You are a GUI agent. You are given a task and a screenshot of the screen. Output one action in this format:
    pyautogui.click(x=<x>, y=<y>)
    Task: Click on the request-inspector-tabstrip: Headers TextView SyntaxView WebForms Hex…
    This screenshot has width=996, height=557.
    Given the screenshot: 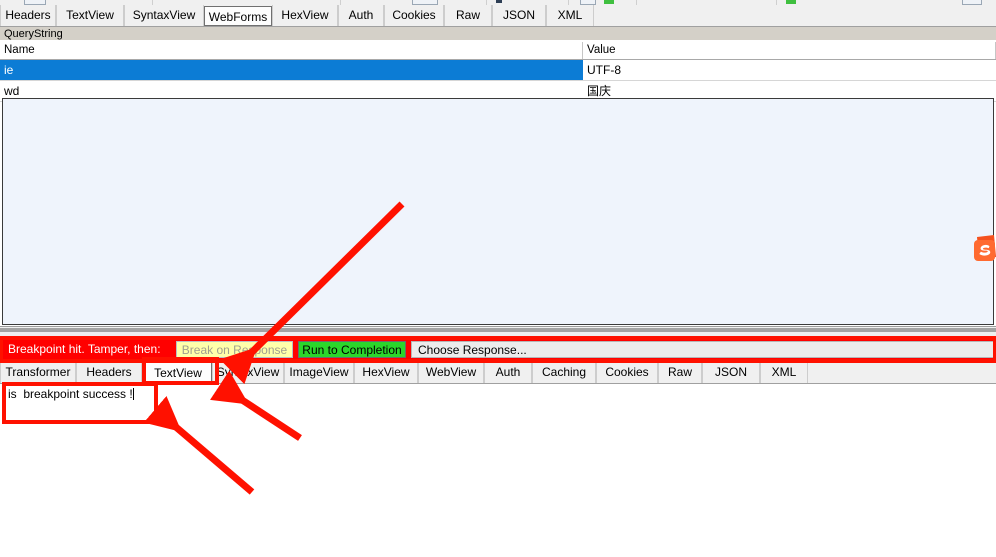 What is the action you would take?
    pyautogui.click(x=498, y=16)
    